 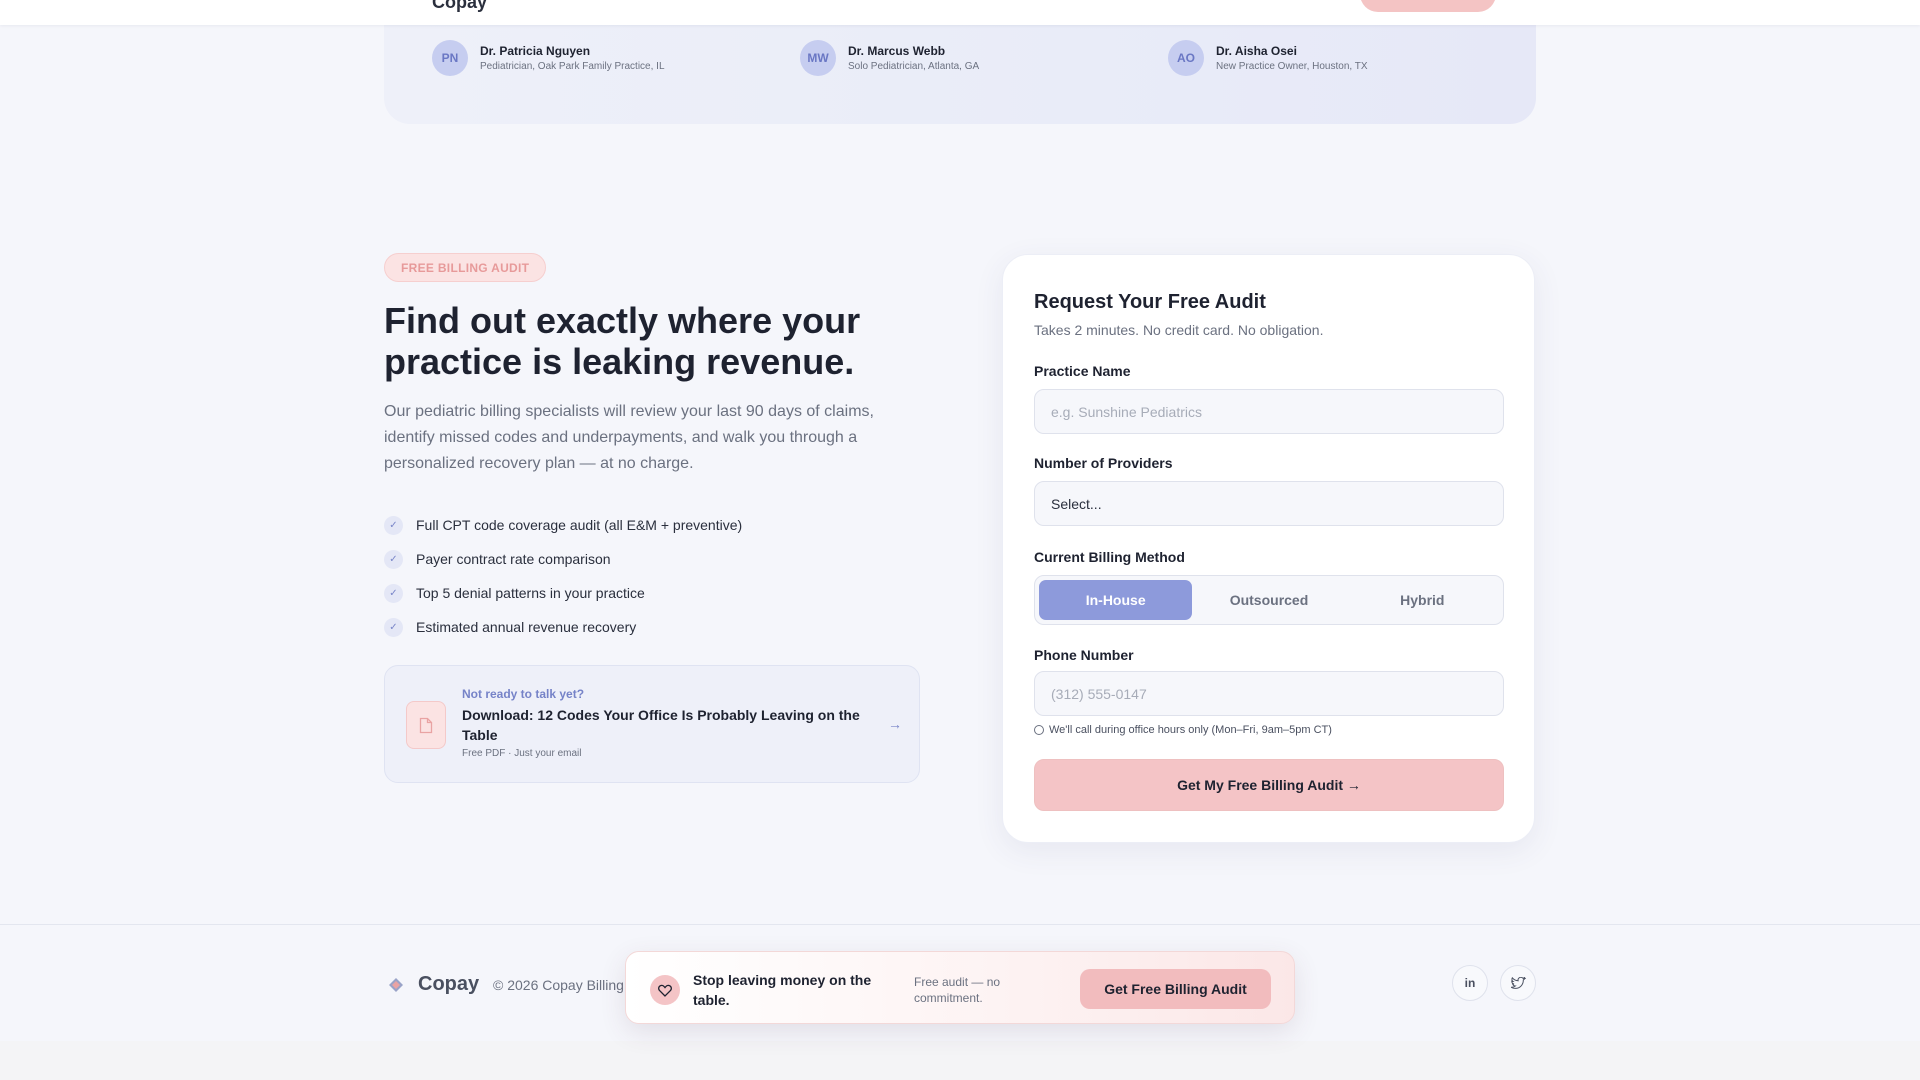 What do you see at coordinates (960, 1060) in the screenshot?
I see `page-bottom-area` at bounding box center [960, 1060].